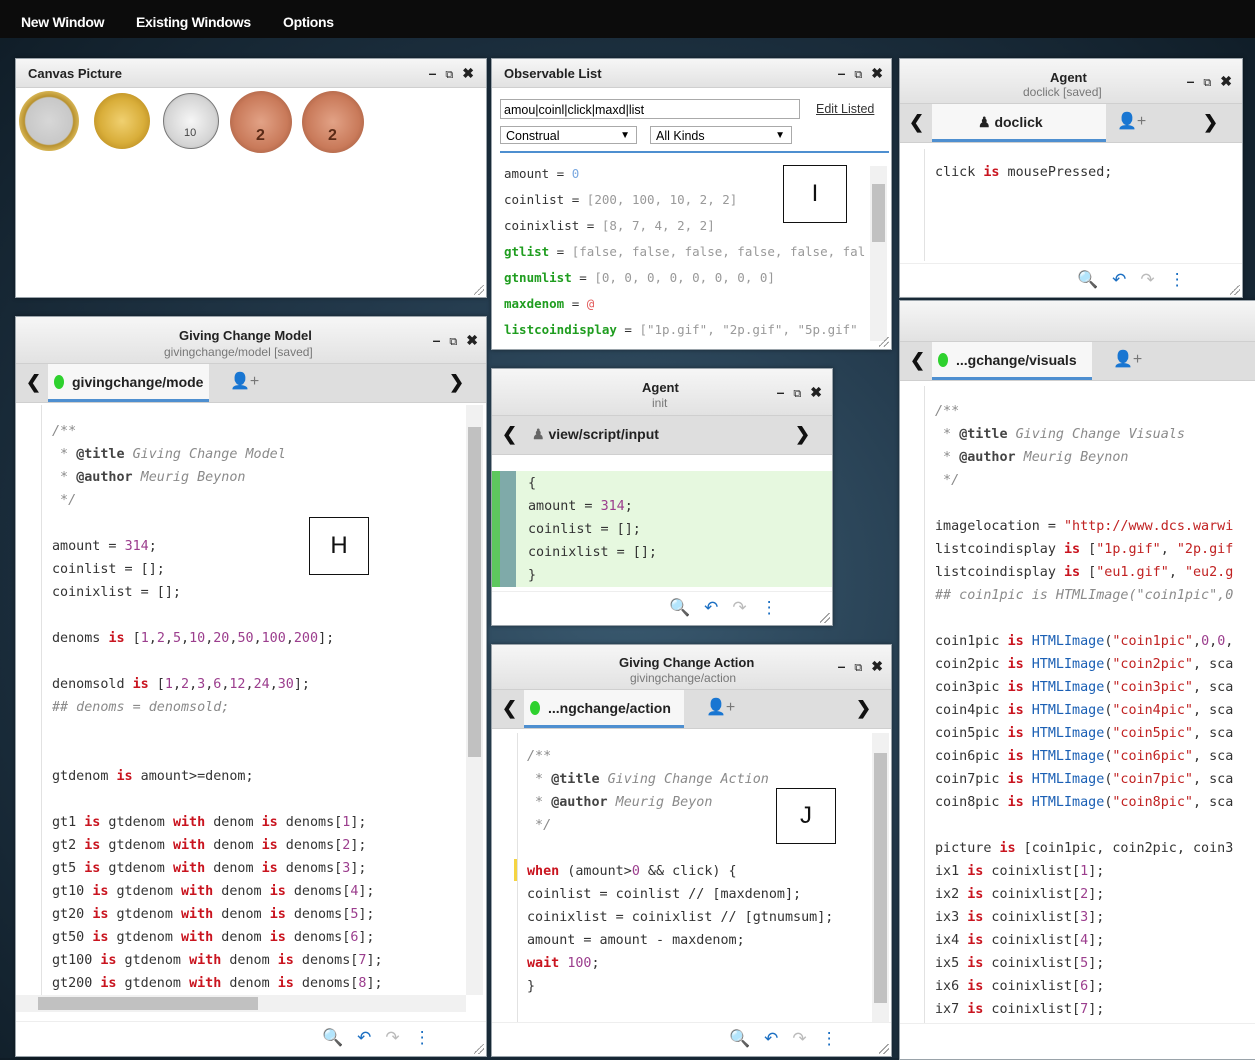 The height and width of the screenshot is (1060, 1255). I want to click on observable-list-titlebar: Observable List – ⧉ ✖, so click(691, 73).